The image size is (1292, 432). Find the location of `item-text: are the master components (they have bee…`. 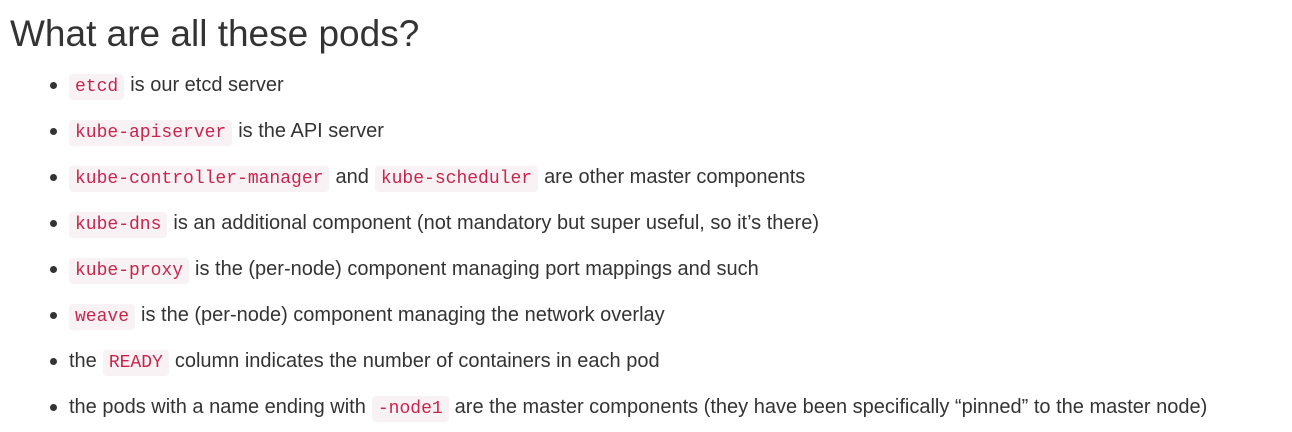

item-text: are the master components (they have bee… is located at coordinates (831, 407).